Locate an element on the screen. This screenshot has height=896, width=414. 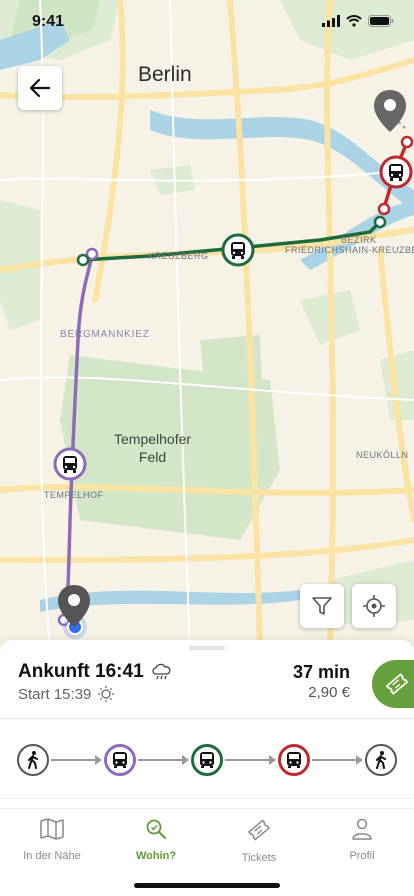
leg-walk-end is located at coordinates (381, 760).